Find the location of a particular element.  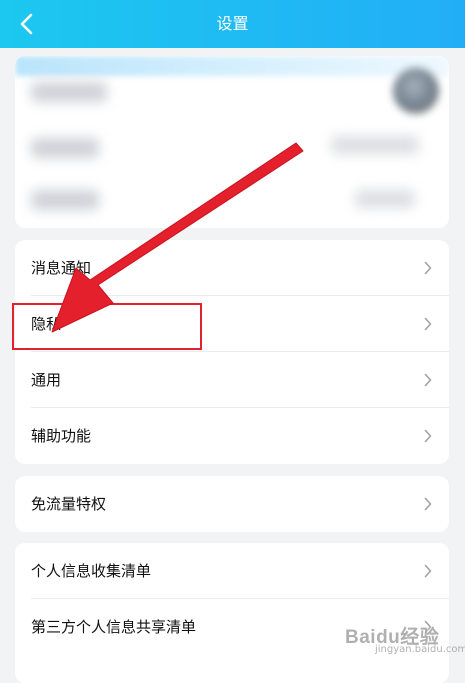

page-title: 设置 is located at coordinates (232, 23).